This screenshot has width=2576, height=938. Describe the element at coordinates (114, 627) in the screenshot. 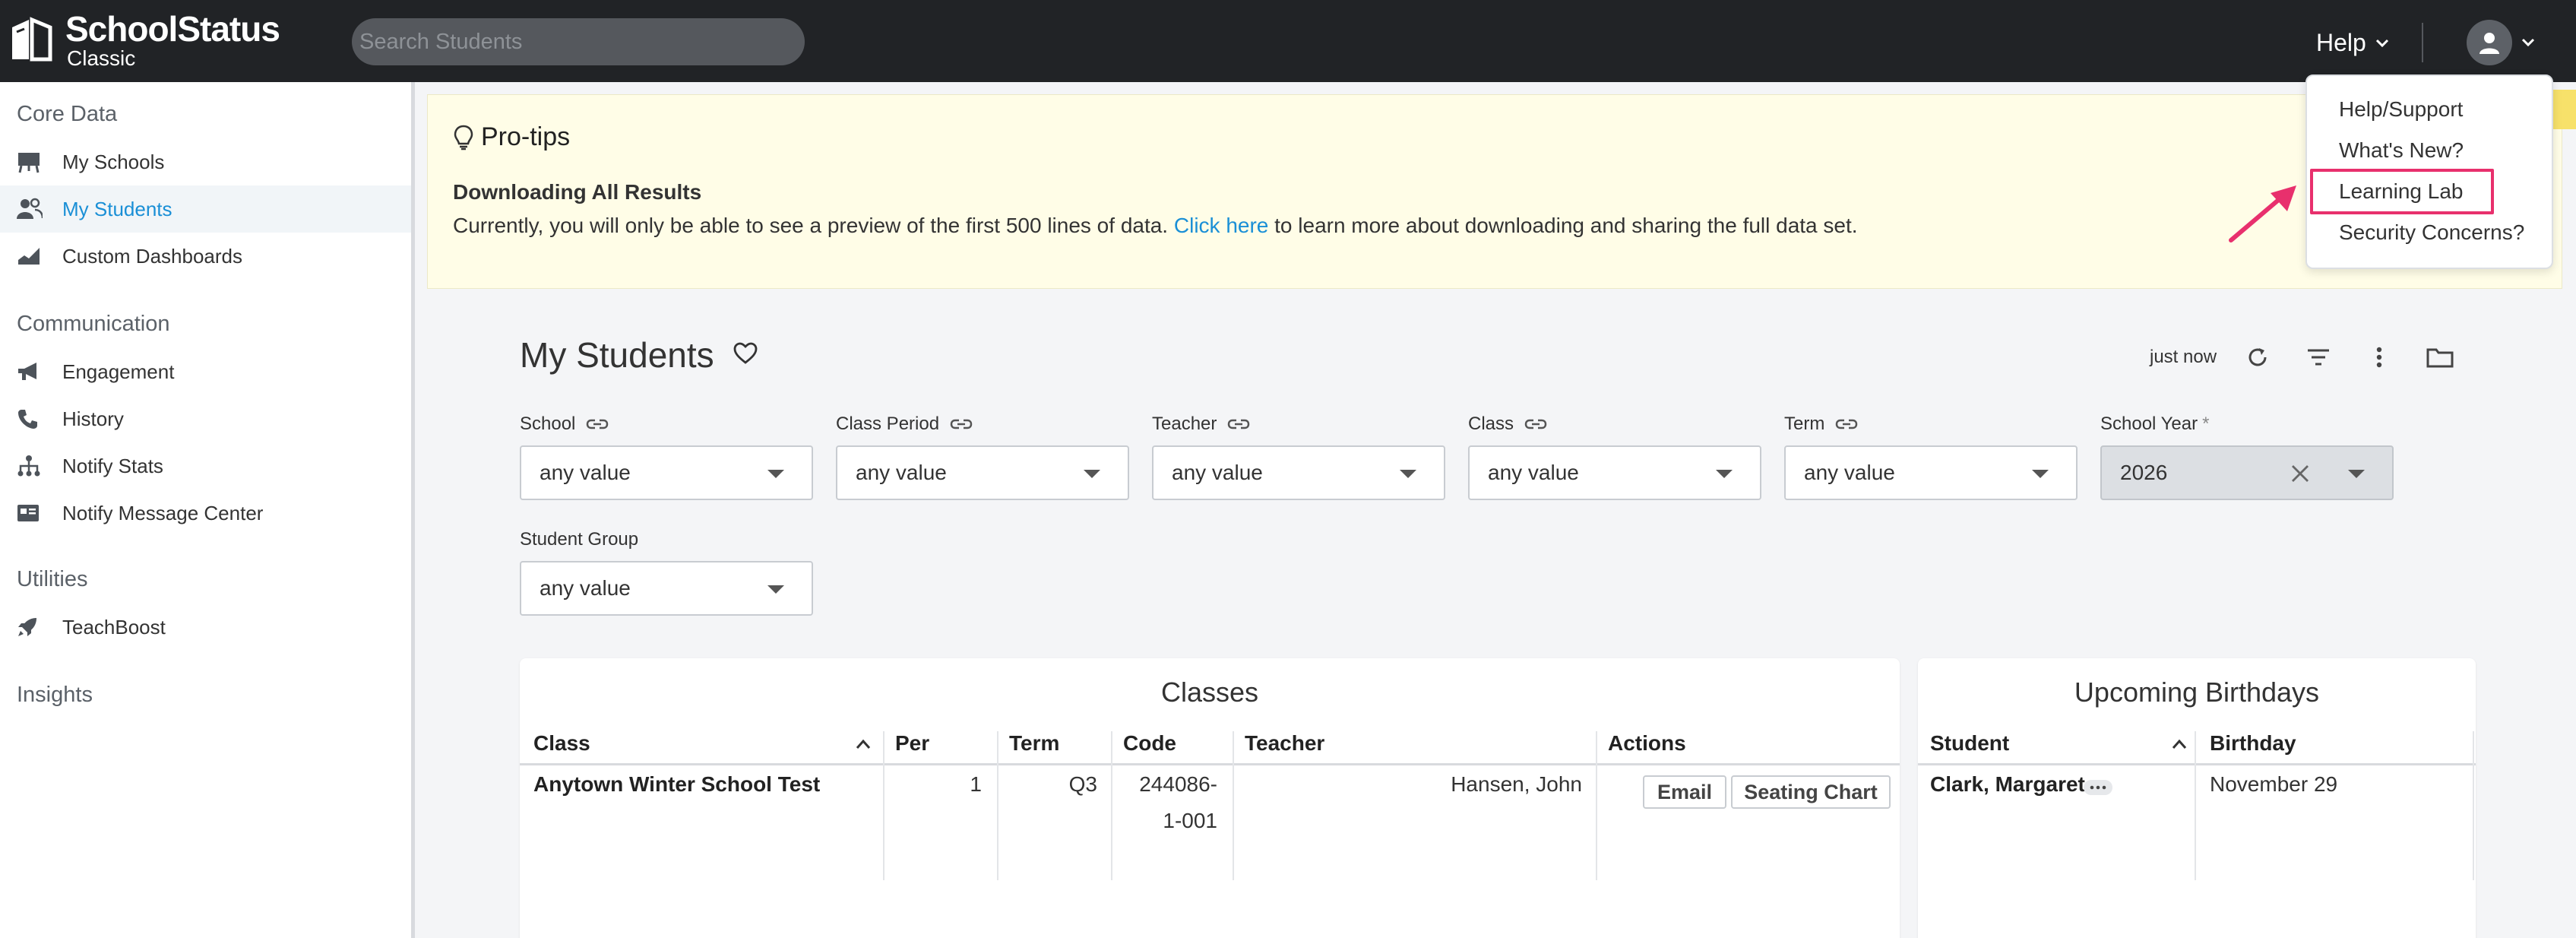

I see `sidebar-item-label: TeachBoost` at that location.